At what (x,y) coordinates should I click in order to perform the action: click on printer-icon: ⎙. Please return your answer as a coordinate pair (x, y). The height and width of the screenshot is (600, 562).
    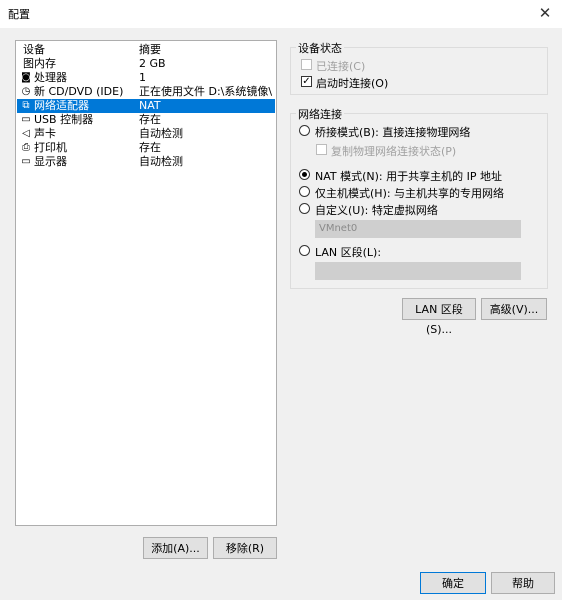
    Looking at the image, I should click on (26, 147).